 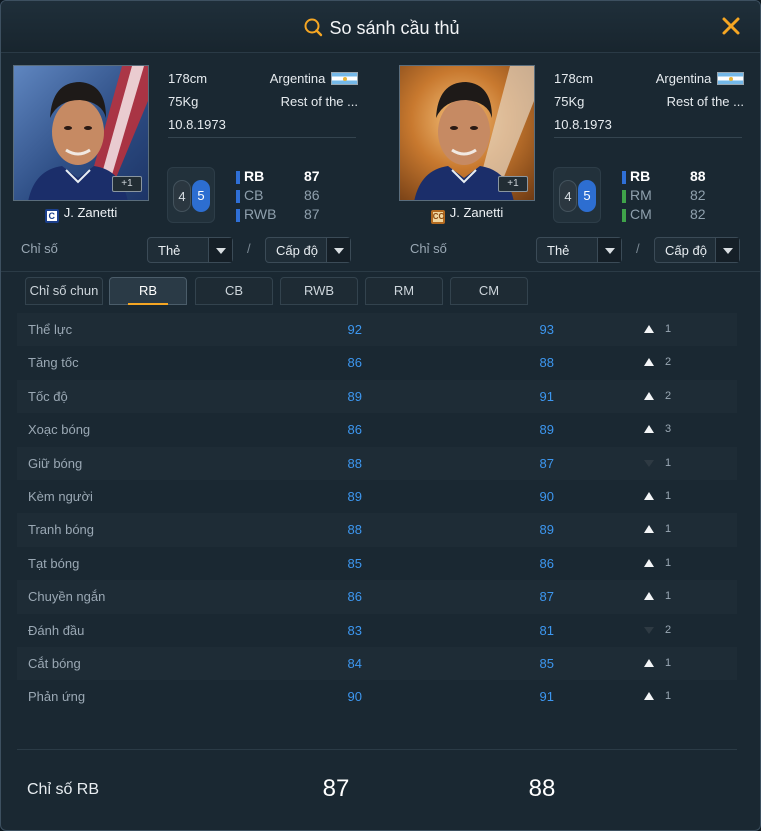 I want to click on argentina-flag-icon, so click(x=730, y=78).